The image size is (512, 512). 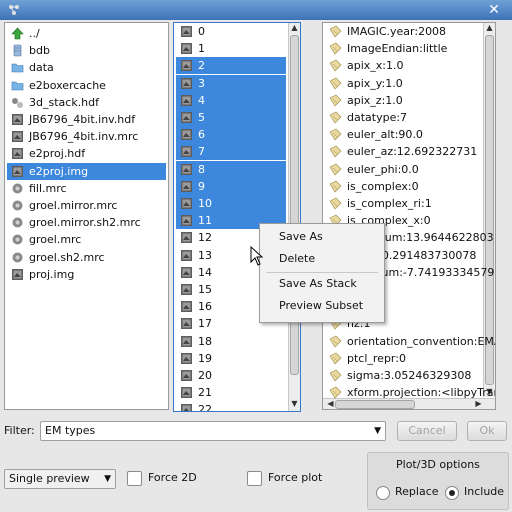 I want to click on attribute-item: ImageEndian:little, so click(x=410, y=48).